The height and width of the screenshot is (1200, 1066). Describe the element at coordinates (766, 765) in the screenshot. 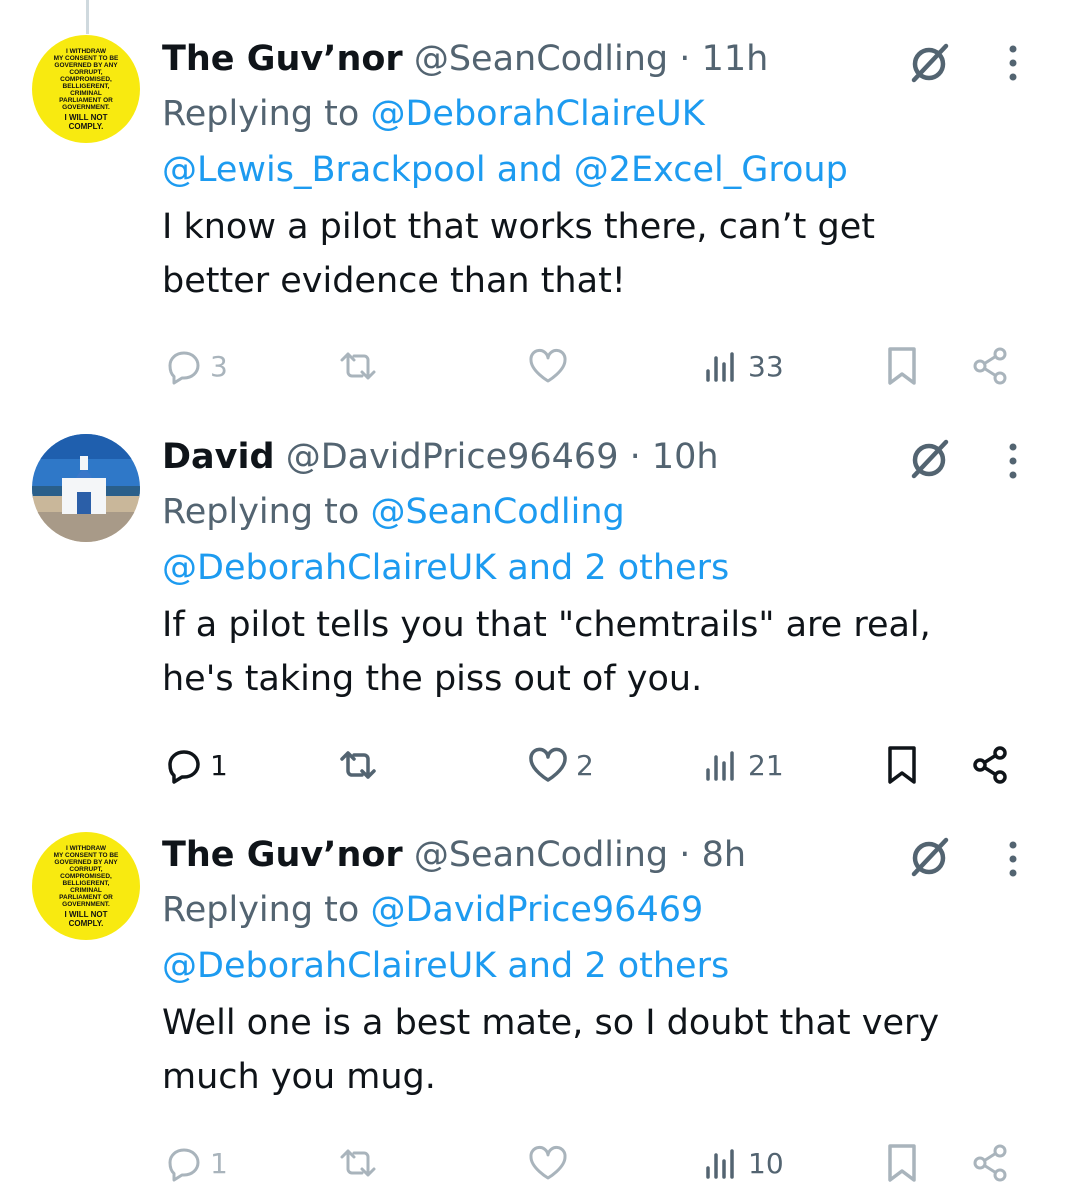

I see `views-count: 21` at that location.